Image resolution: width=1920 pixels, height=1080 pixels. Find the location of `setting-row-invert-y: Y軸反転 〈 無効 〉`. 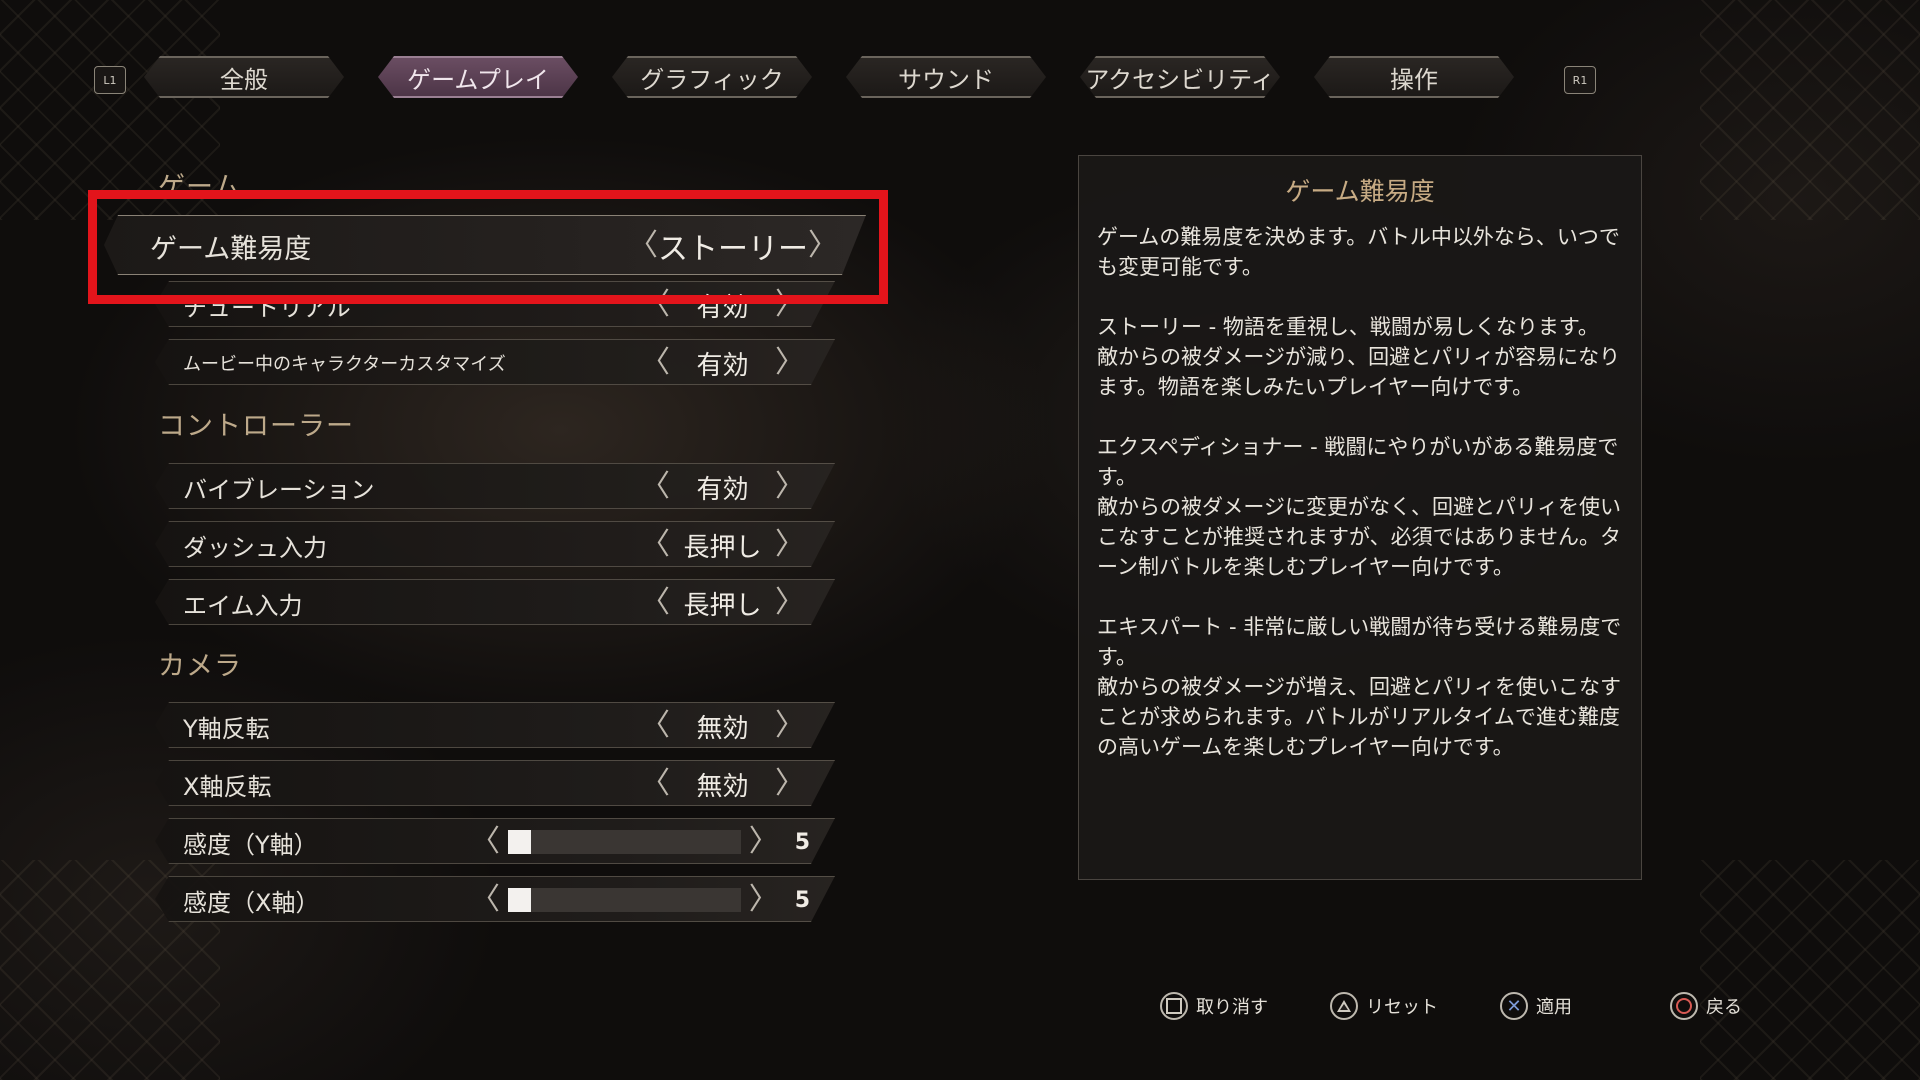

setting-row-invert-y: Y軸反転 〈 無効 〉 is located at coordinates (495, 725).